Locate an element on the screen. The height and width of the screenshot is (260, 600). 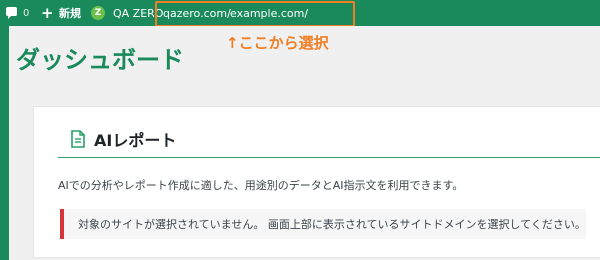
annotation-highlight-box is located at coordinates (255, 14).